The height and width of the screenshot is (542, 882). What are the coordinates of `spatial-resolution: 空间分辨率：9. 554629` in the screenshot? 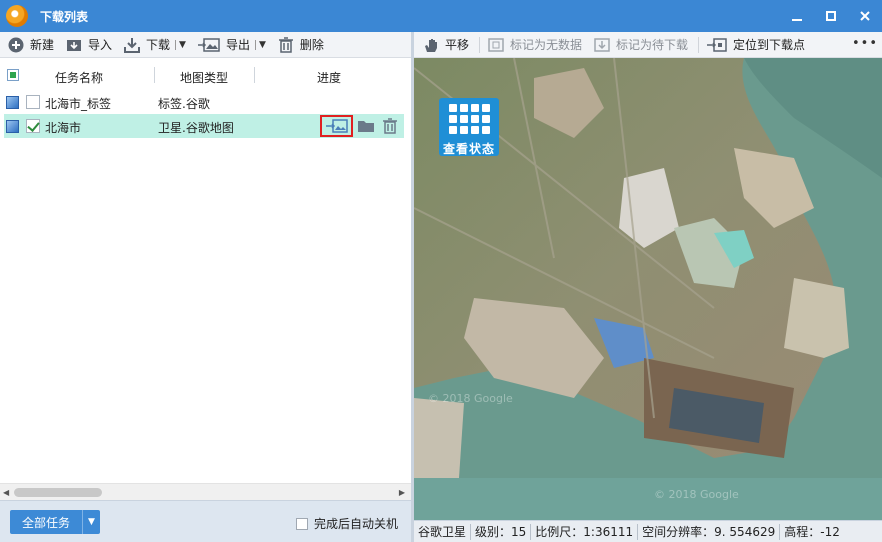 It's located at (709, 532).